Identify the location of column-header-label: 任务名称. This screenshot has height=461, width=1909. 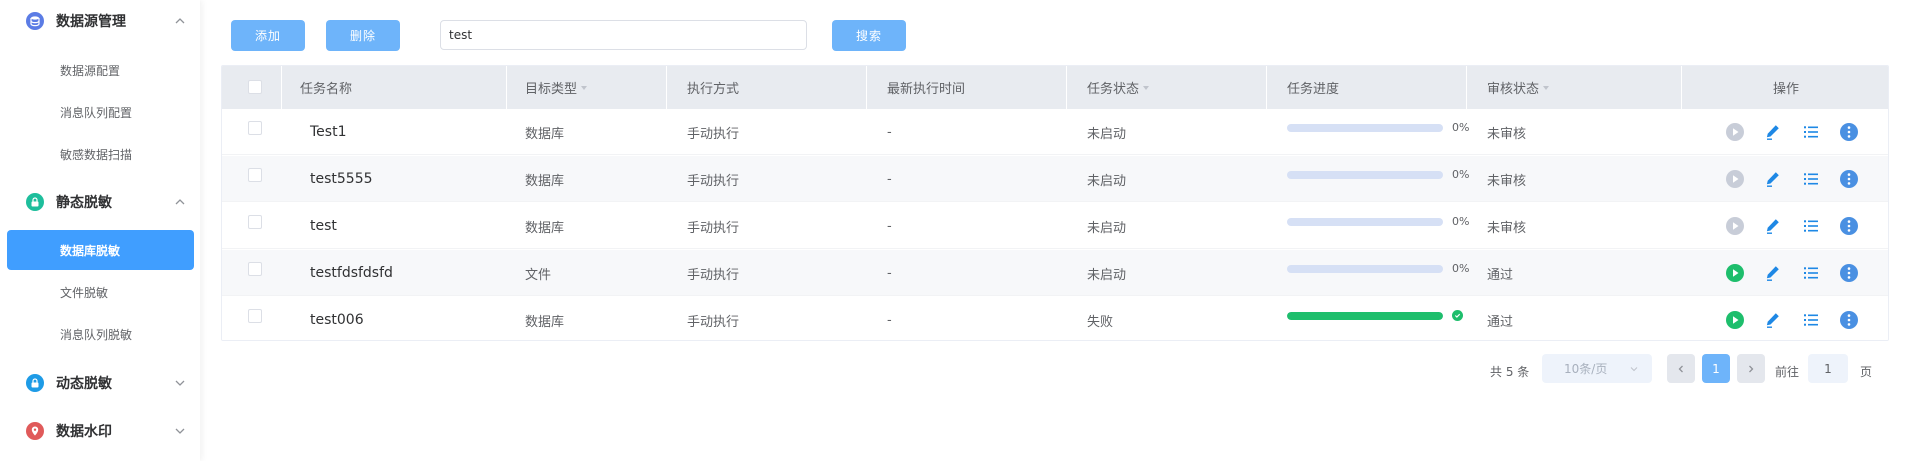
(326, 89).